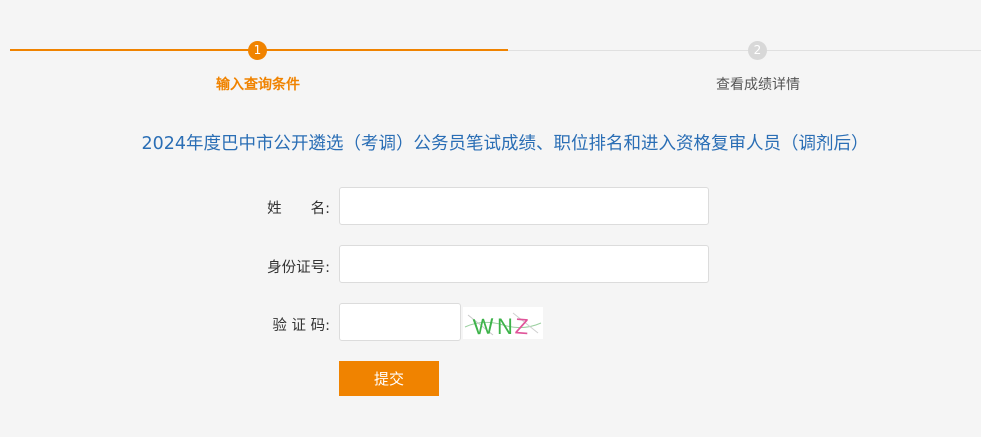 Image resolution: width=981 pixels, height=437 pixels. Describe the element at coordinates (757, 50) in the screenshot. I see `step-2-circle: 2` at that location.